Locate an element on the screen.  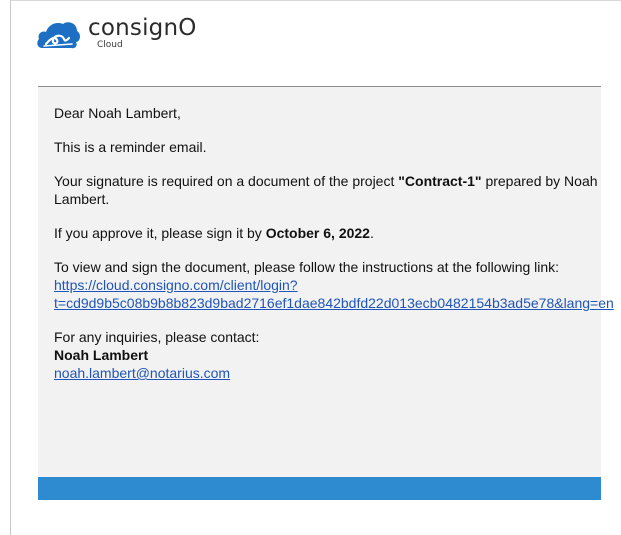
intro-text: This is a reminder email. is located at coordinates (130, 147).